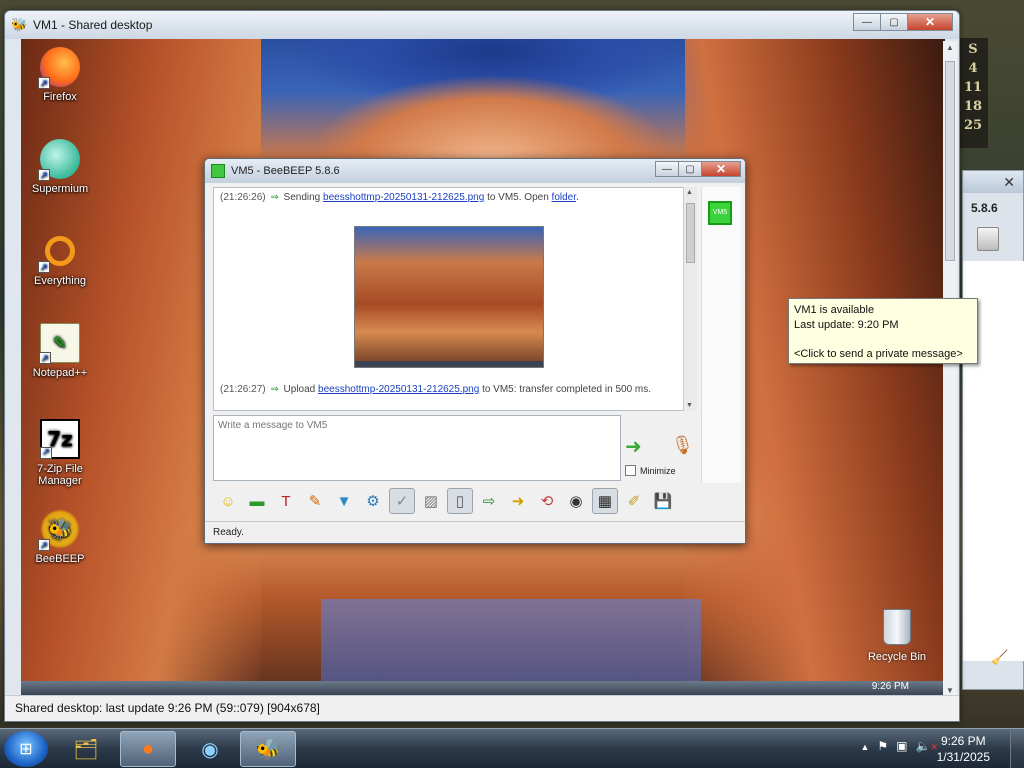 Image resolution: width=1024 pixels, height=768 pixels. Describe the element at coordinates (547, 501) in the screenshot. I see `clear-button: ⟲` at that location.